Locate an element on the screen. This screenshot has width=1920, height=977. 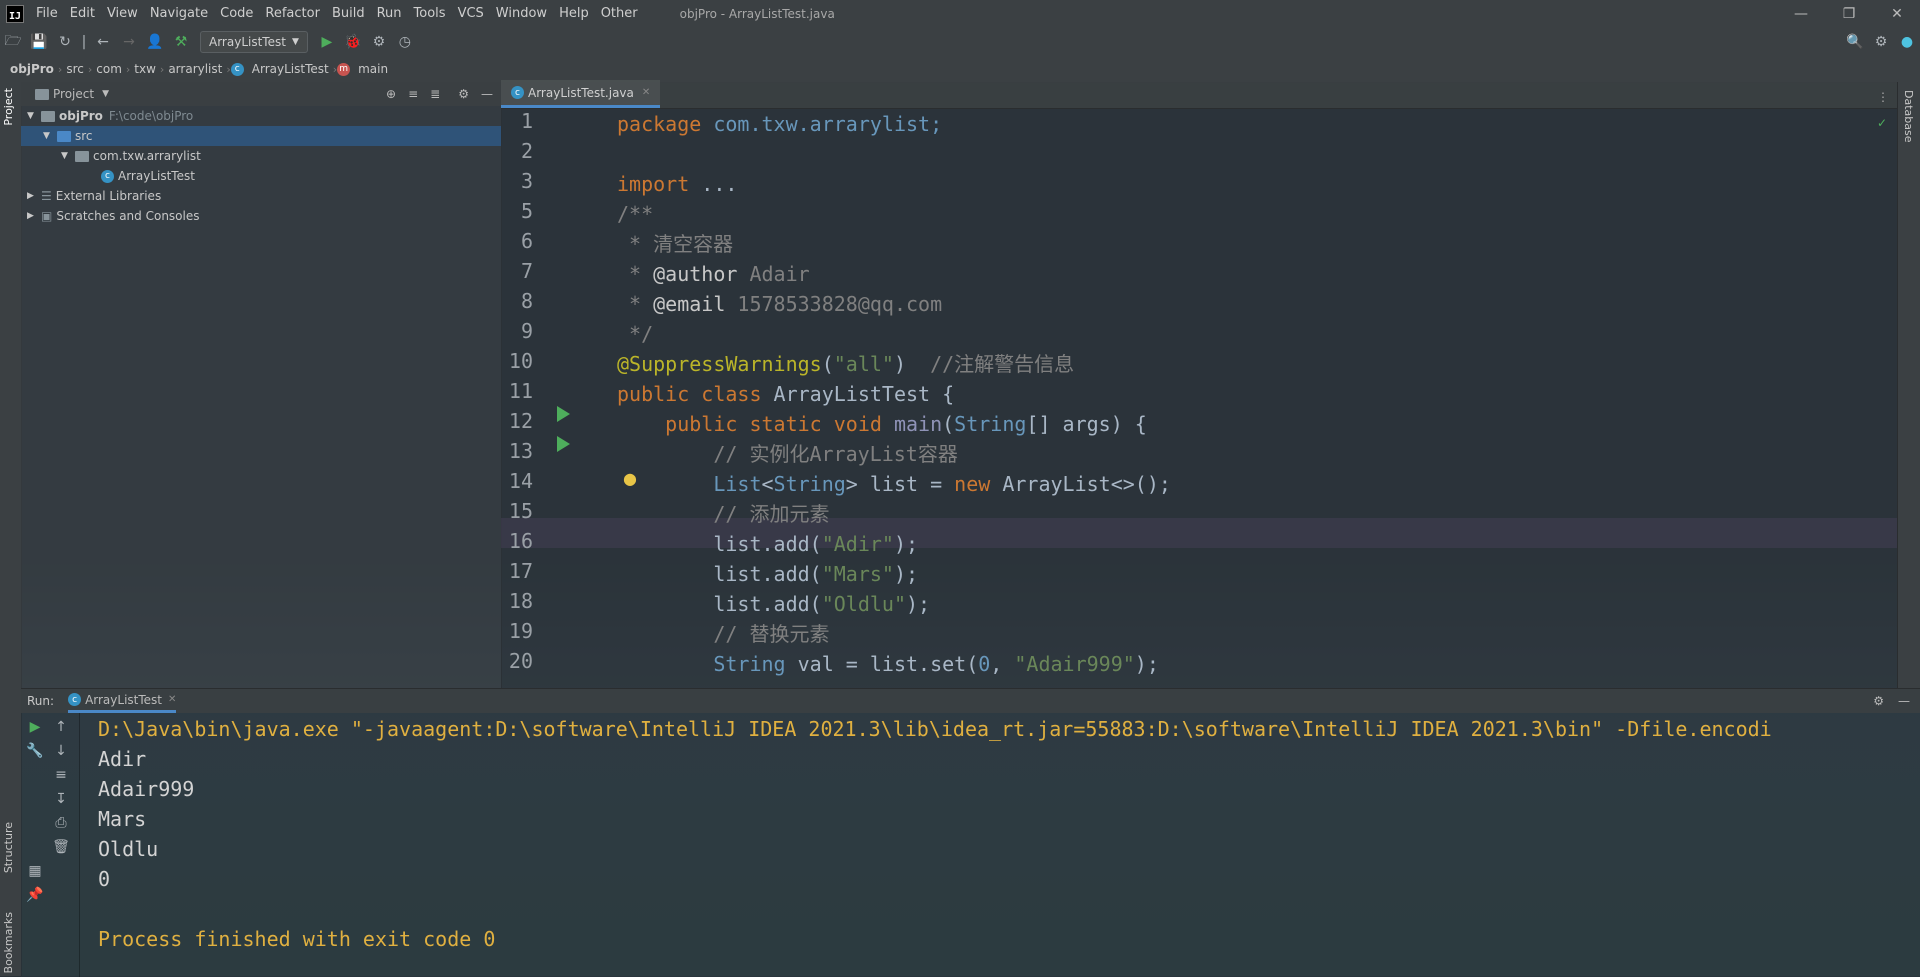
build-hammer-icon: ⚒ is located at coordinates (181, 42).